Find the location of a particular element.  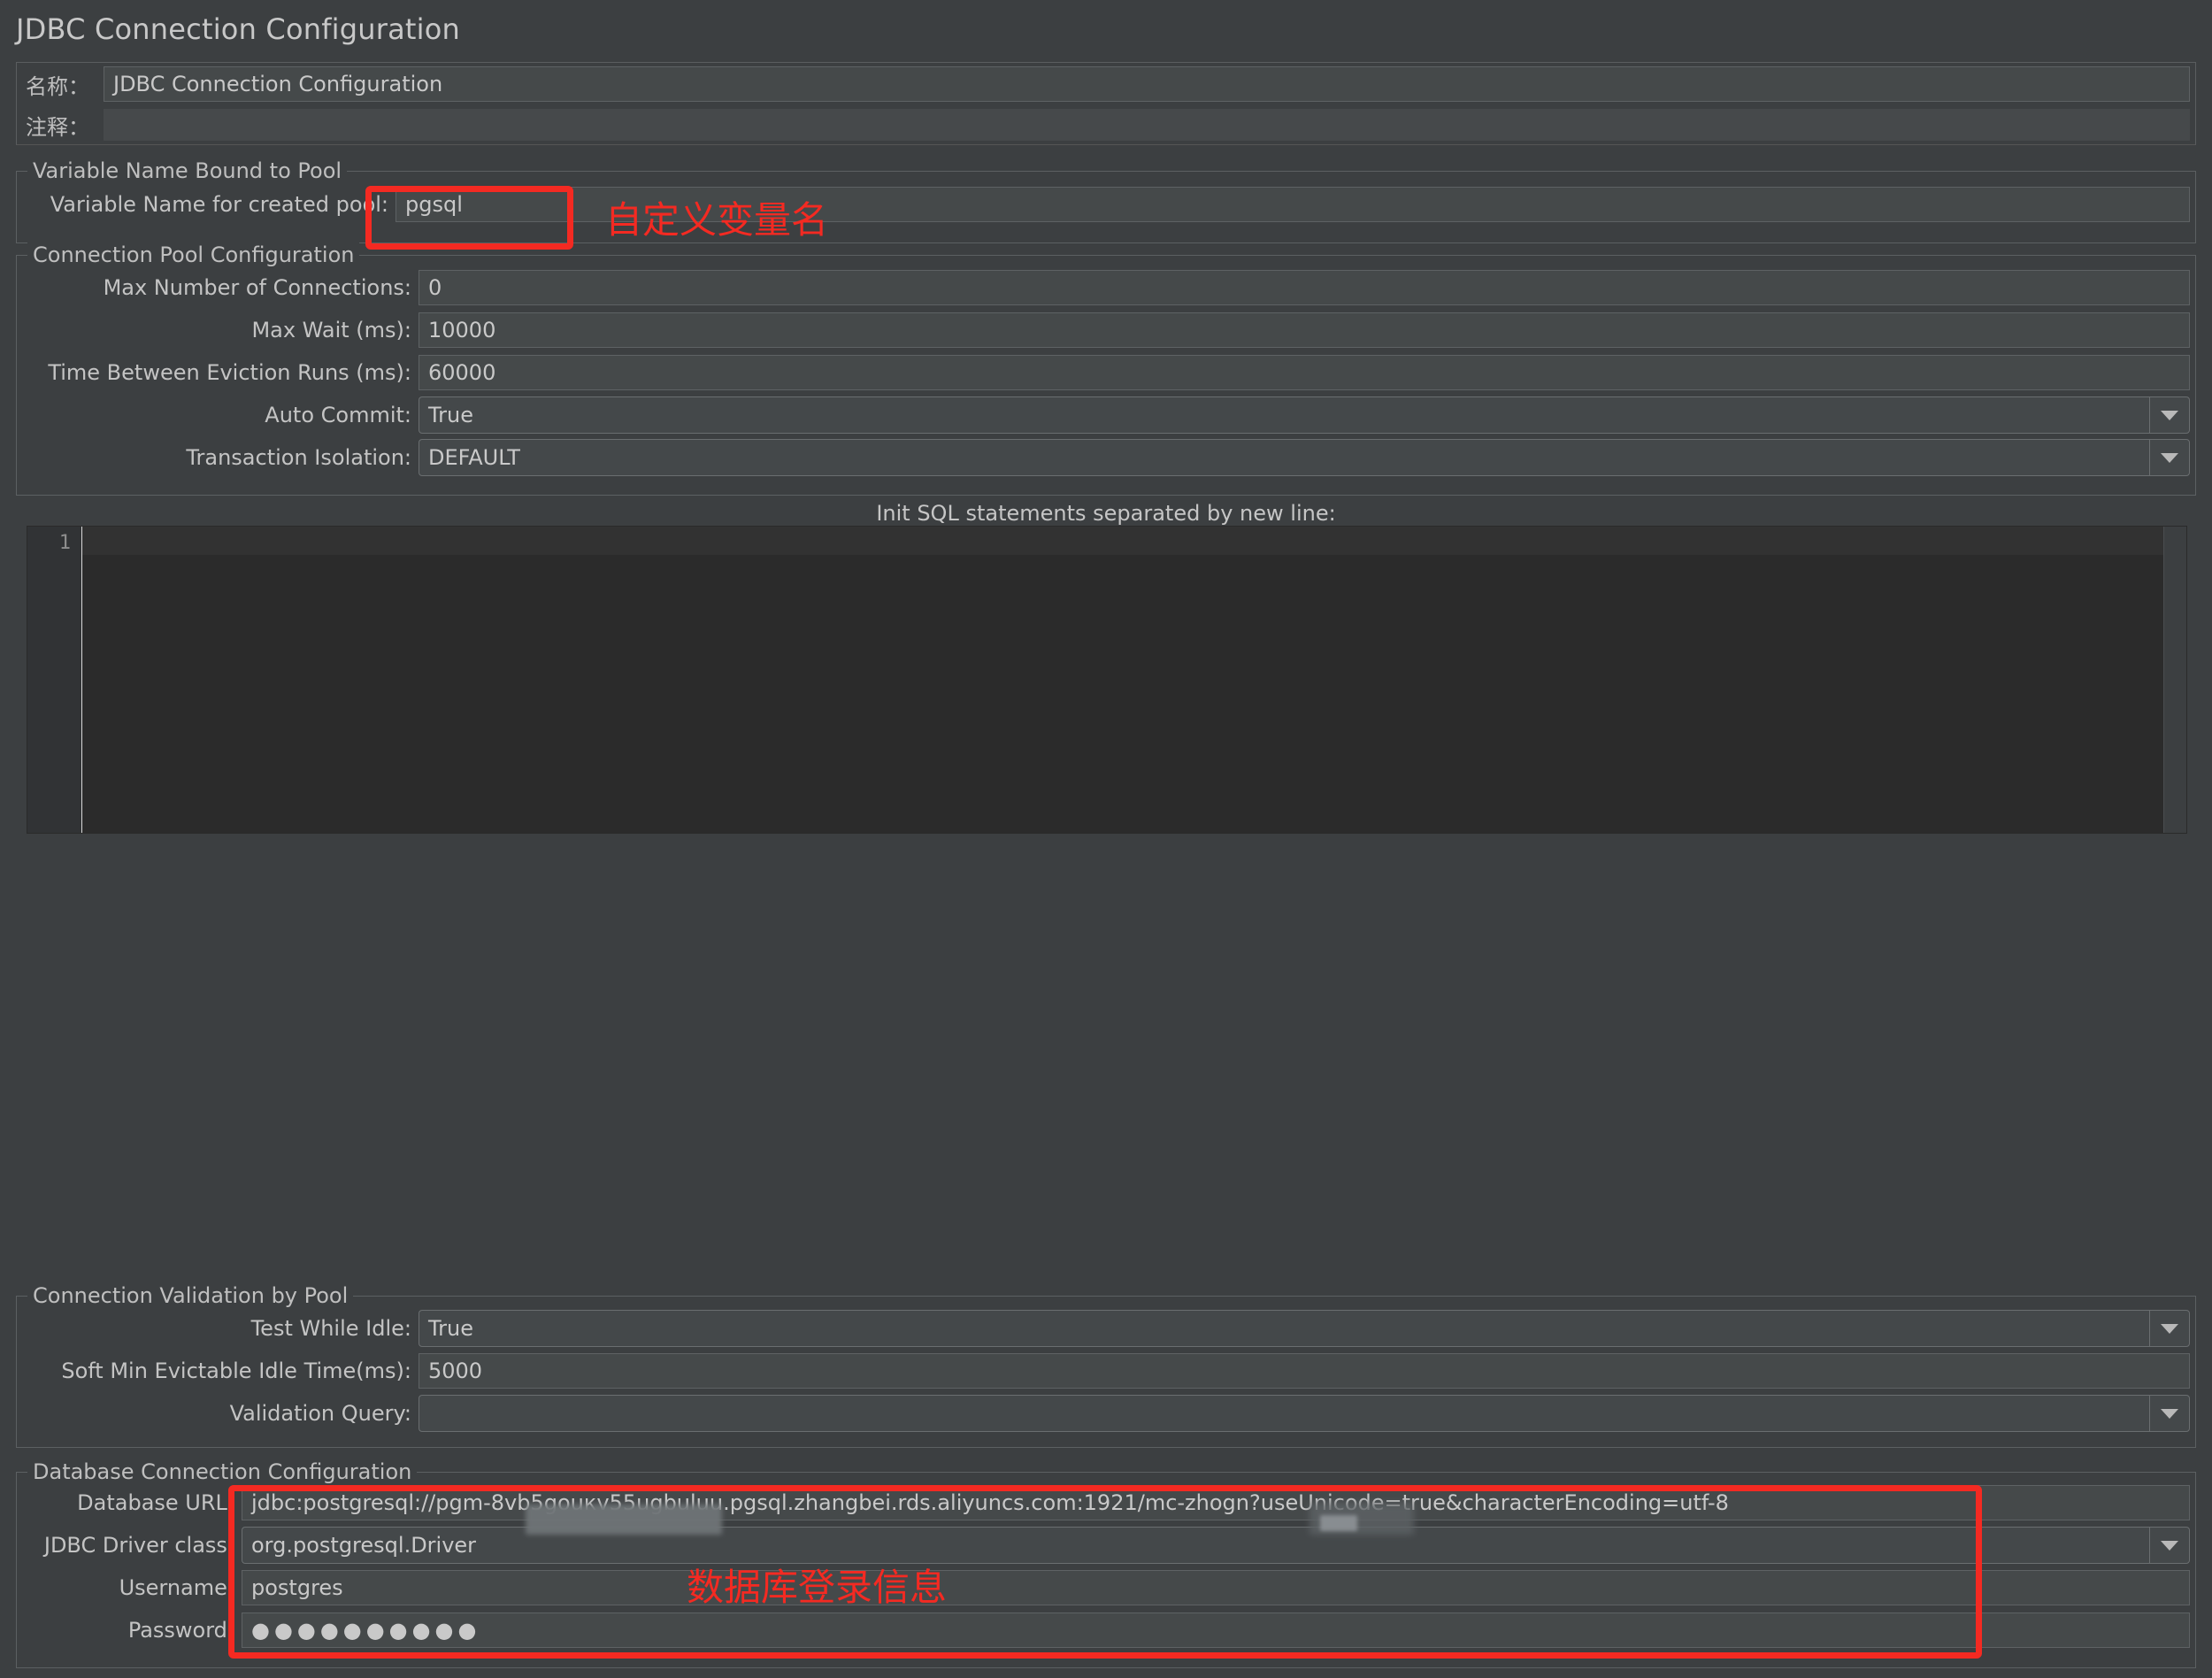

username-input: postgres is located at coordinates (1216, 1587).